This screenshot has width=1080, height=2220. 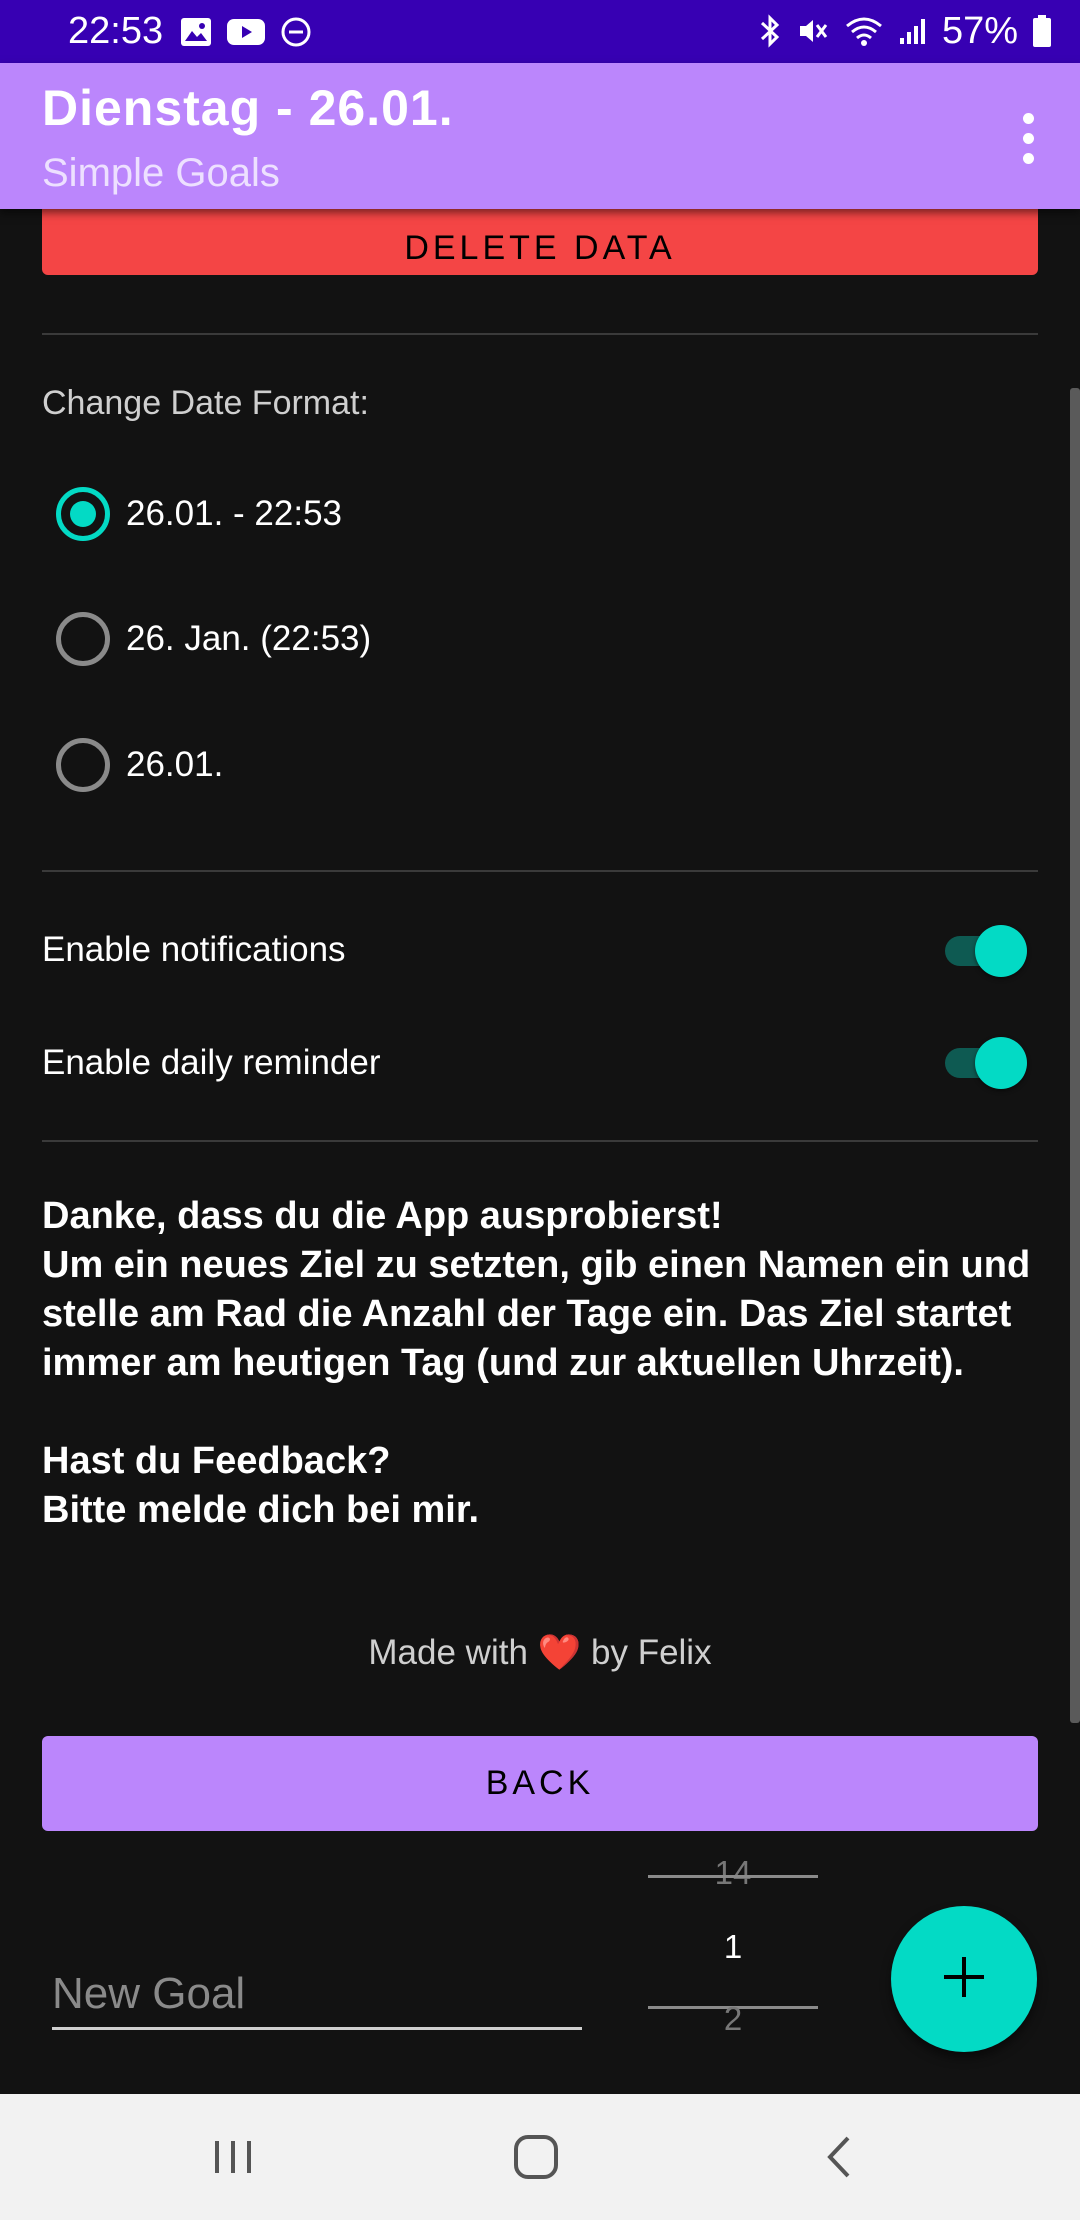 I want to click on date-format-option-1: 26.01. - 22:53, so click(x=199, y=514).